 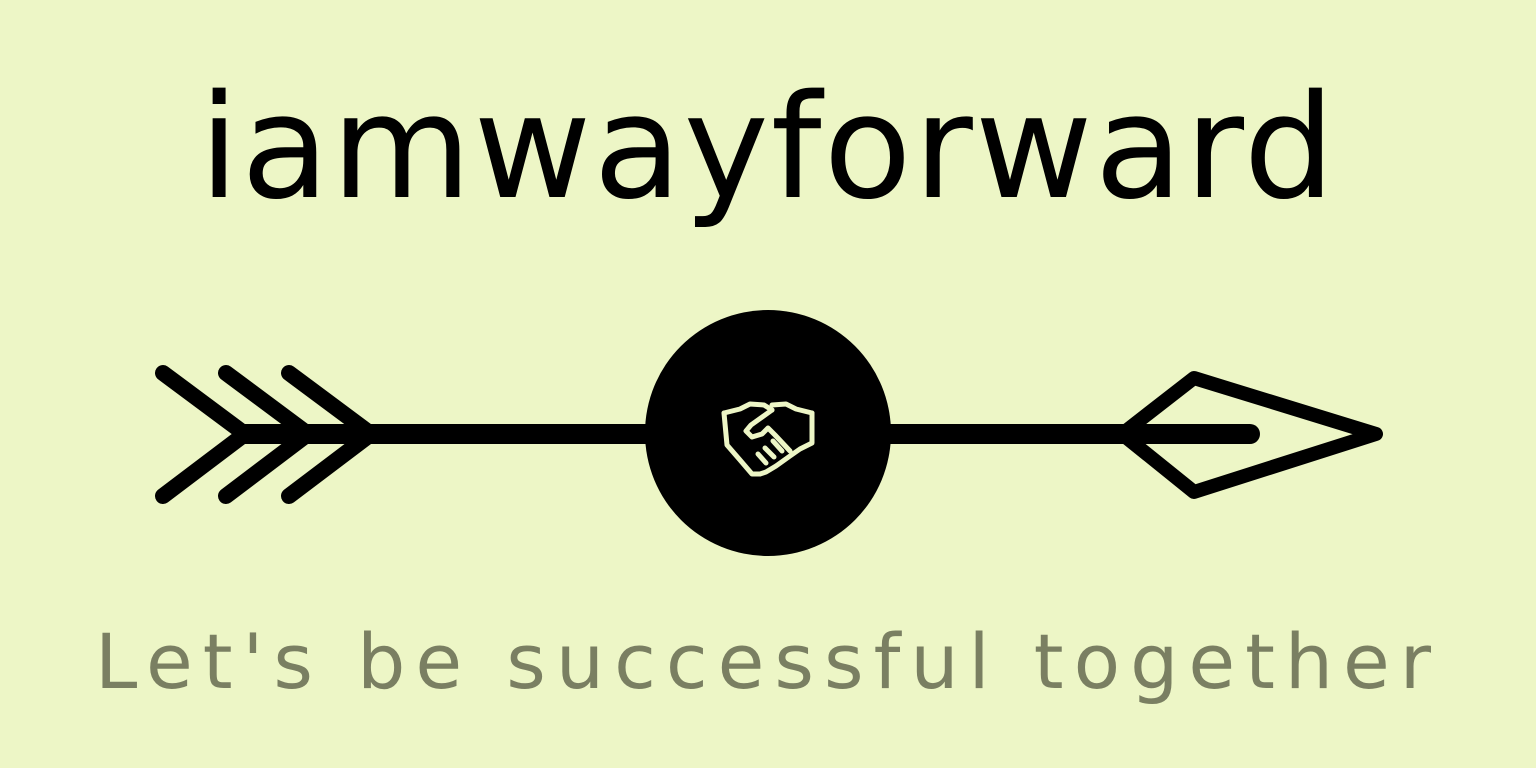 I want to click on tagline: Let's be successful together, so click(x=768, y=661).